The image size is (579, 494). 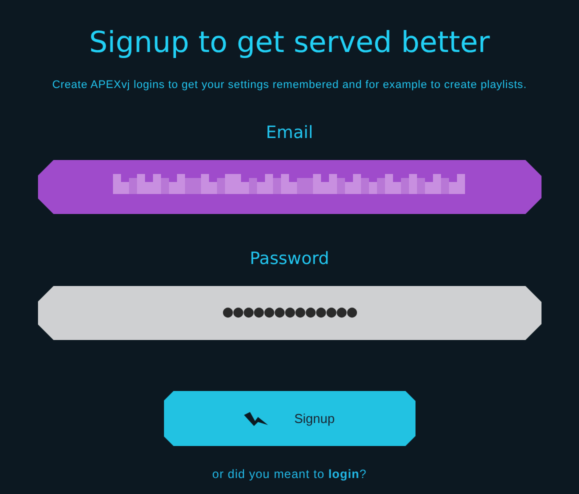 What do you see at coordinates (290, 133) in the screenshot?
I see `field-label: Email` at bounding box center [290, 133].